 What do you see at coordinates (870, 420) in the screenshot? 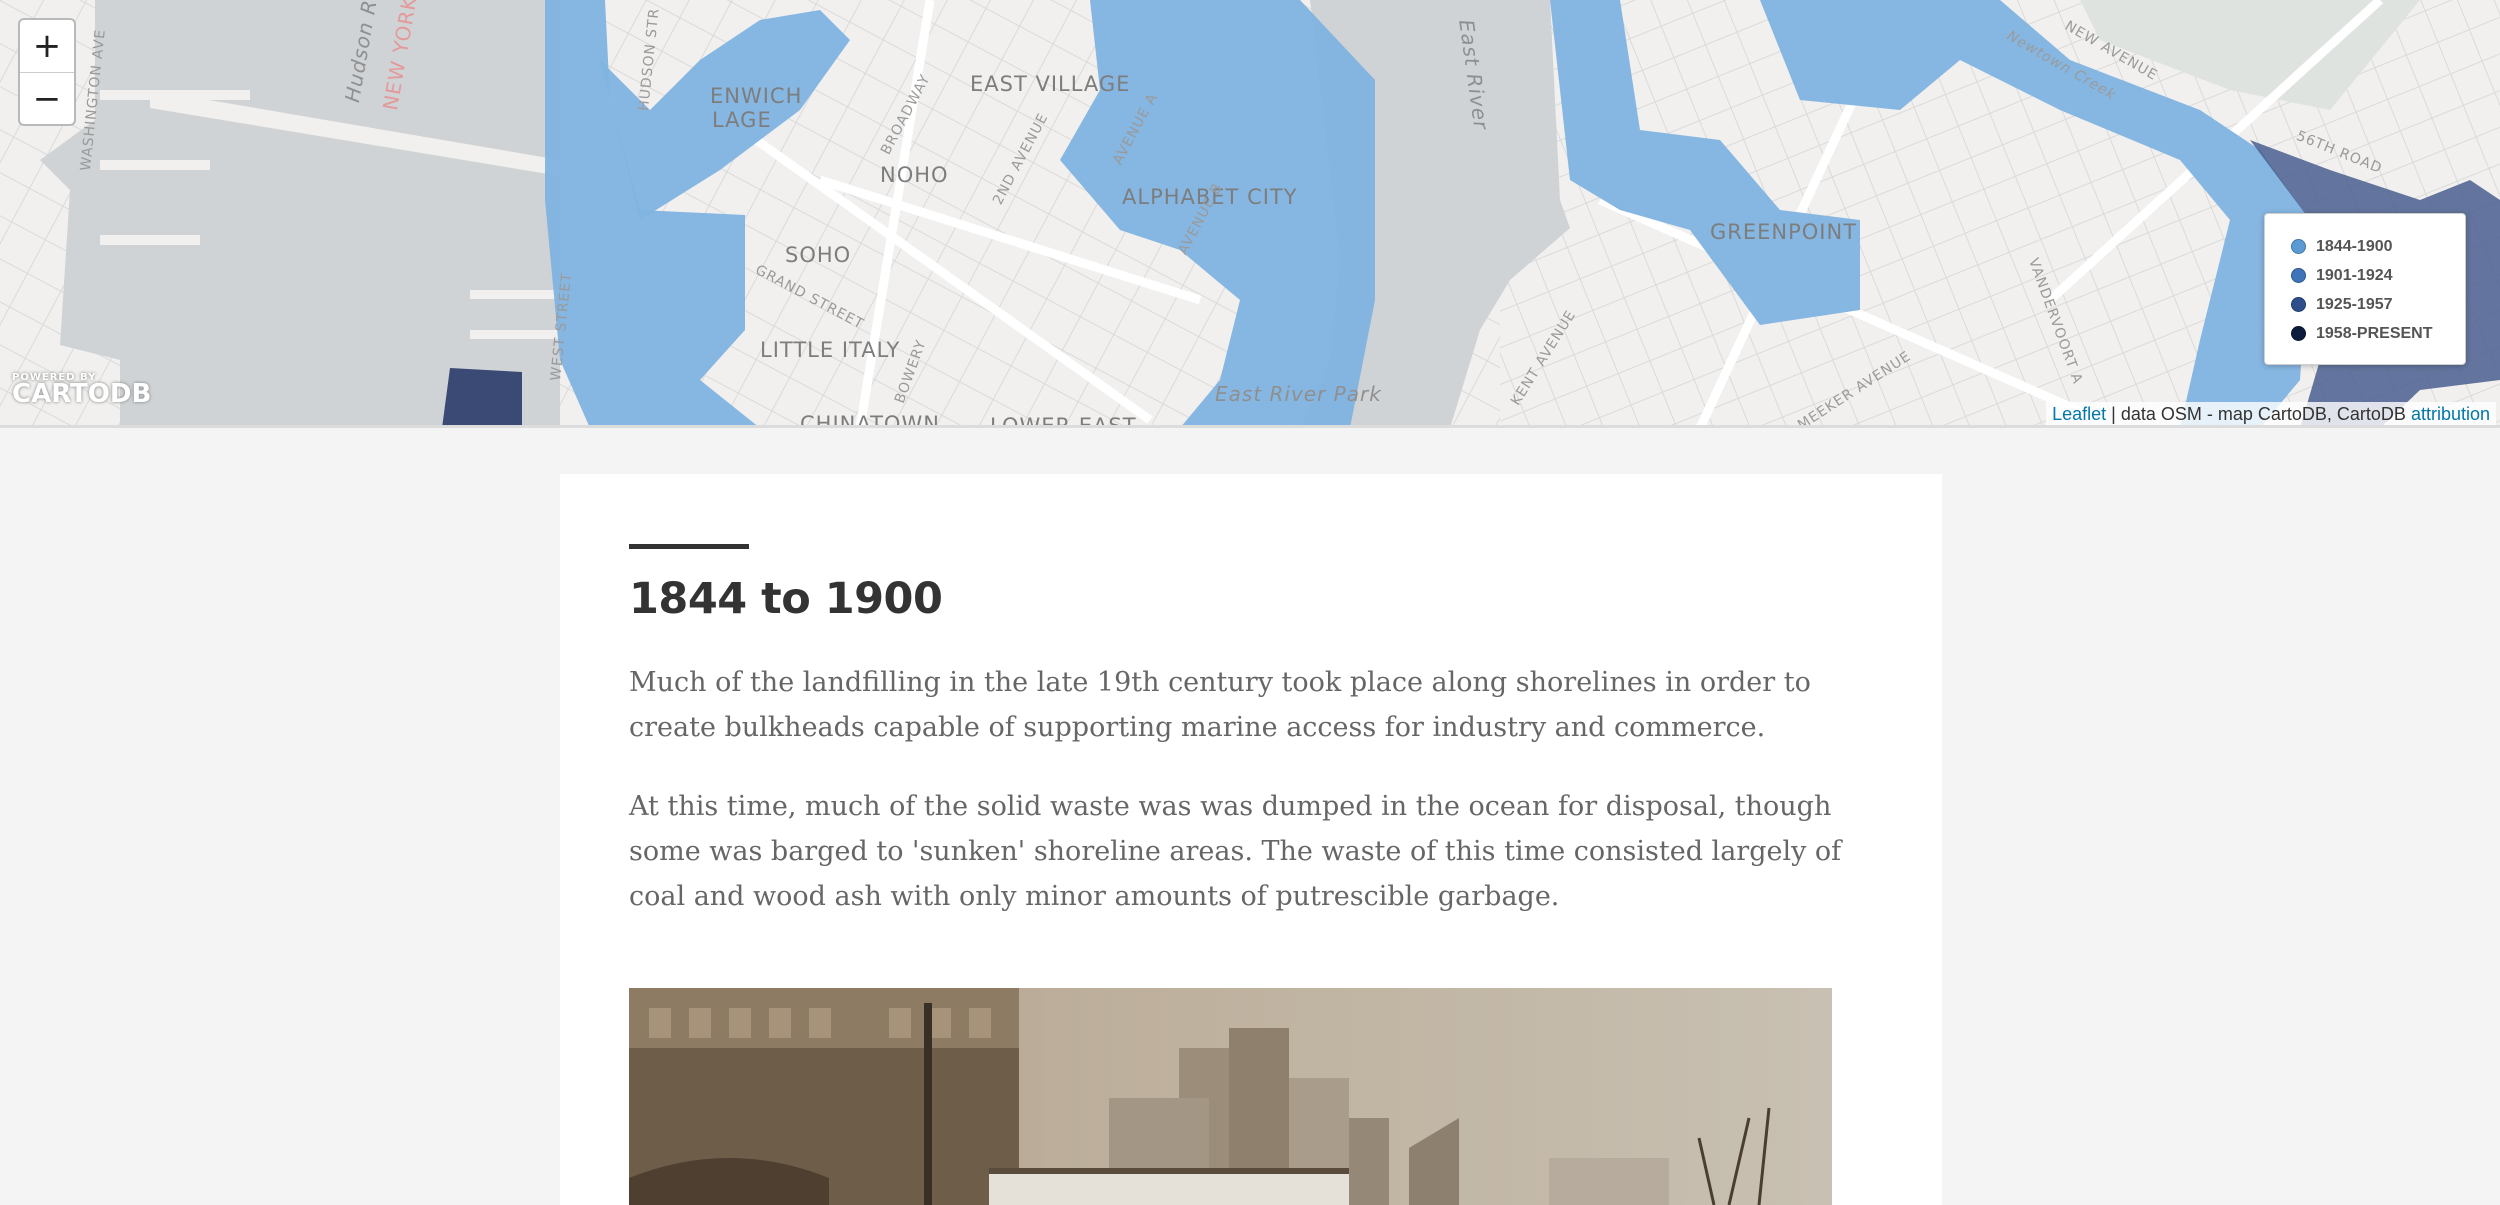
I see `label-chinatown: CHINATOWN` at bounding box center [870, 420].